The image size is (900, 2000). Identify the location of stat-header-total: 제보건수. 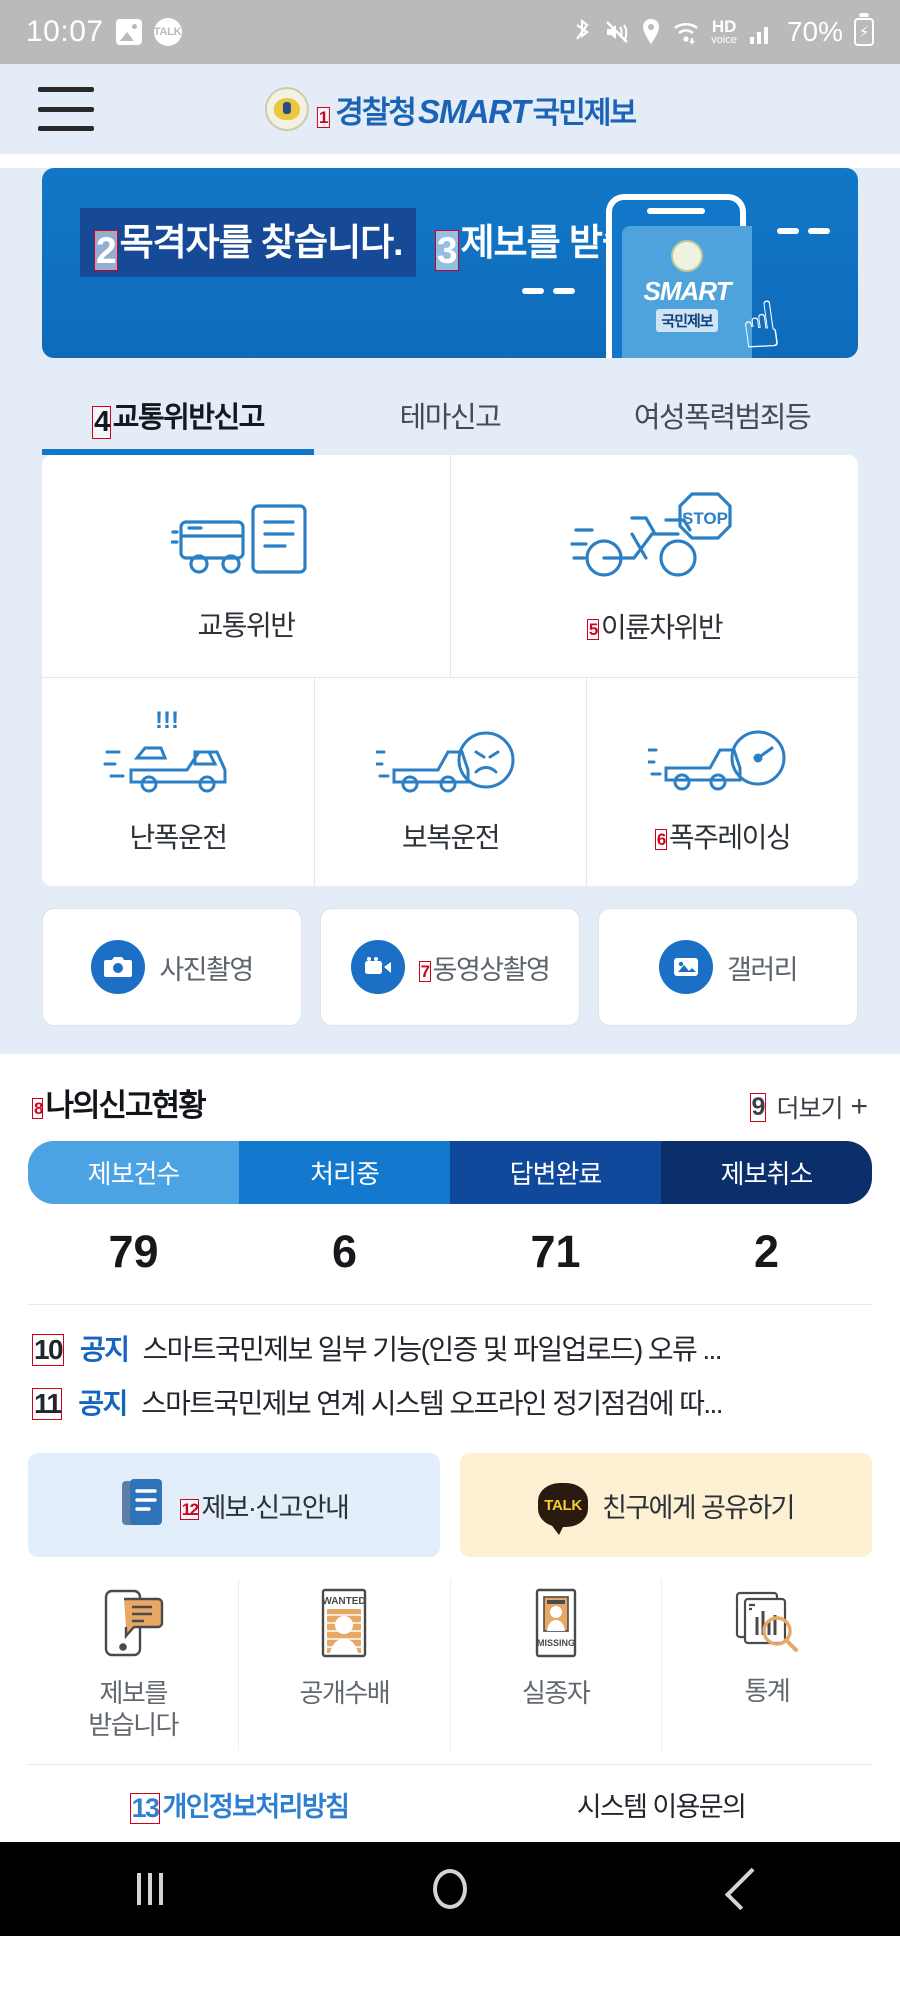
(133, 1173).